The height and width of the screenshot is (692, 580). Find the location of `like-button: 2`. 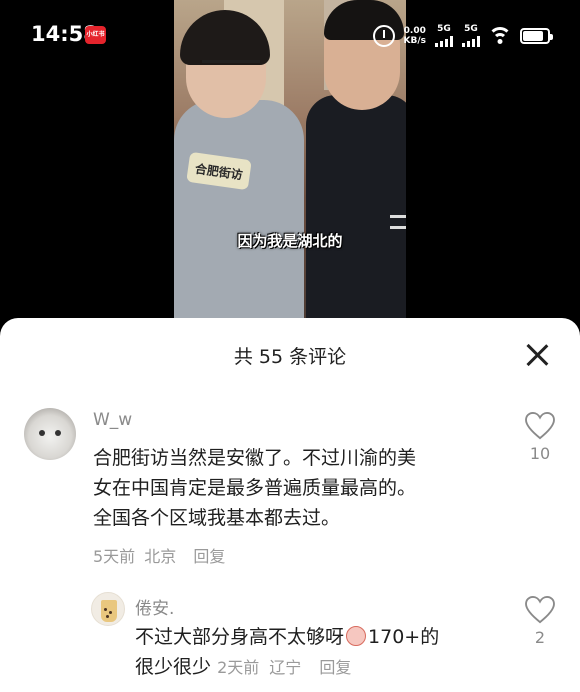

like-button: 2 is located at coordinates (540, 621).